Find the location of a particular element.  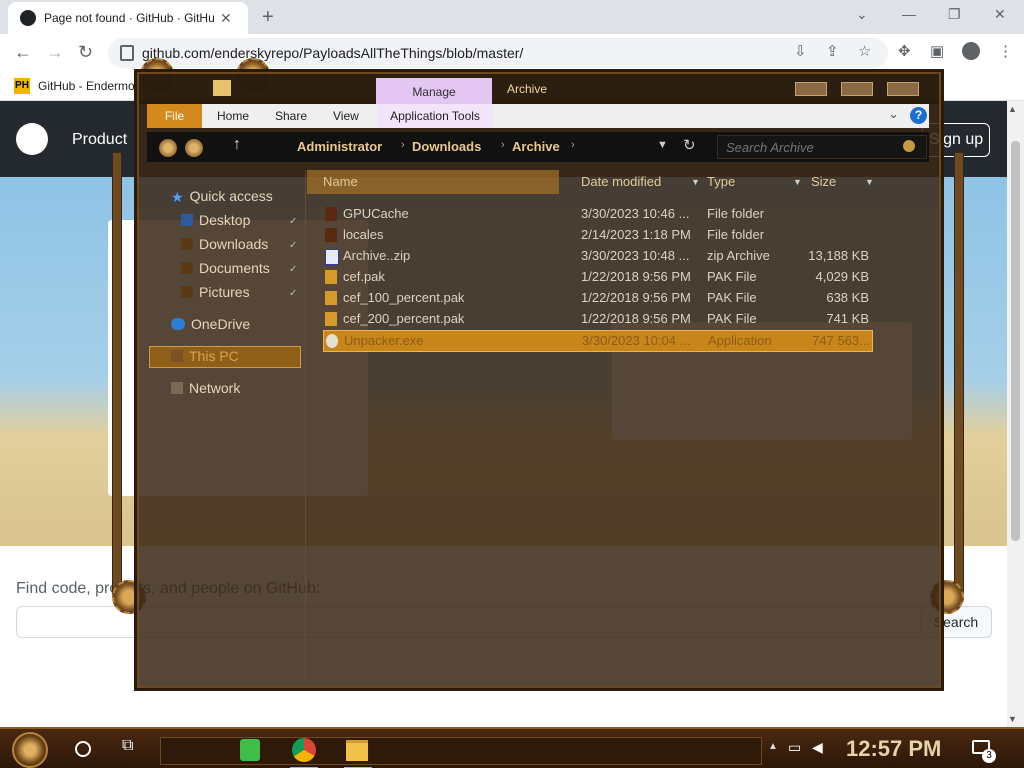

file-name: GPUCache is located at coordinates (376, 213).